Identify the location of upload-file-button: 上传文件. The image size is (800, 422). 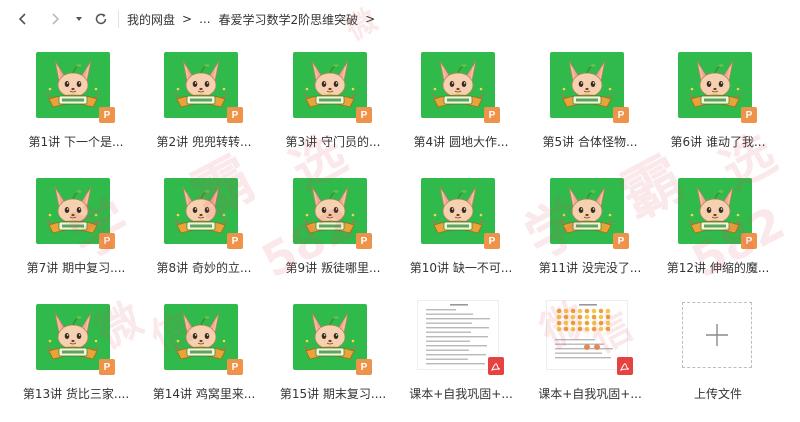
(718, 350).